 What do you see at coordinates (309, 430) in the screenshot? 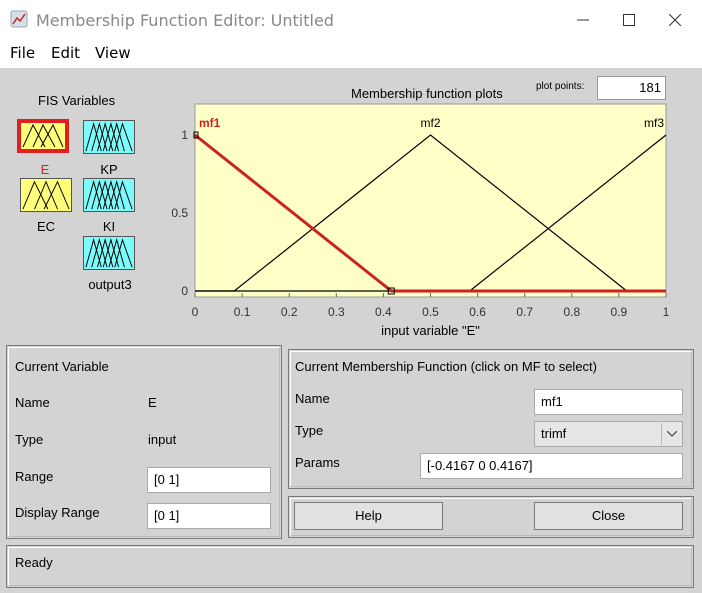
I see `mf-type-label: Type` at bounding box center [309, 430].